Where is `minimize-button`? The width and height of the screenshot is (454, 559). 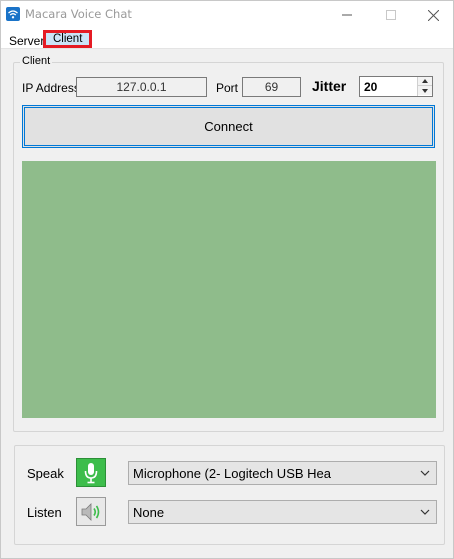 minimize-button is located at coordinates (347, 15).